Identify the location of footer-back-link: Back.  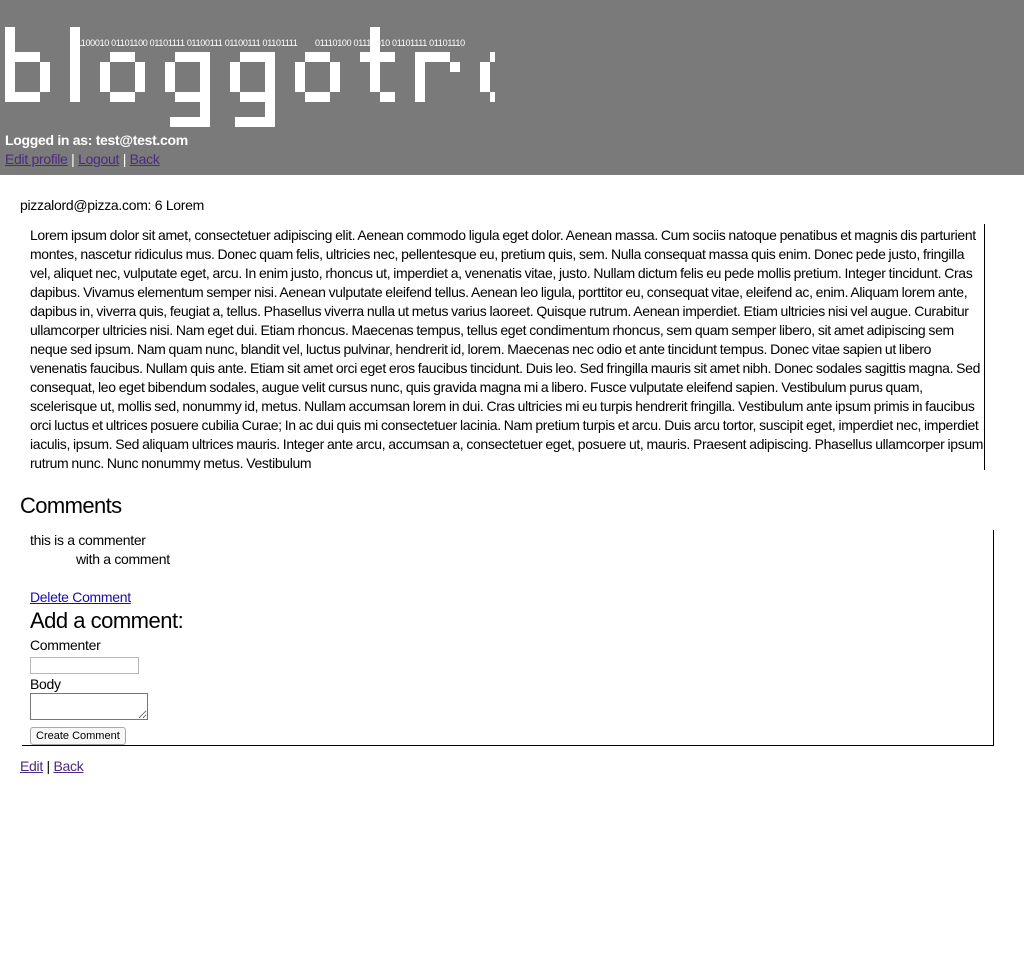
(68, 766).